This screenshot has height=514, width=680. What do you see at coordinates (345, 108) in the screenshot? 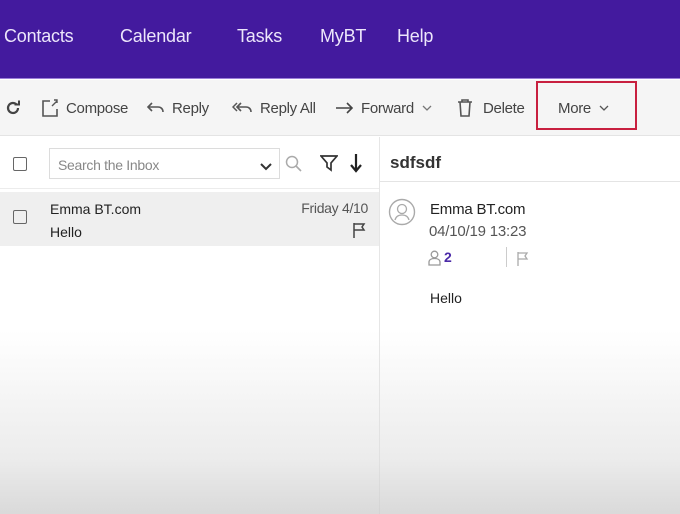
I see `forward-arrow-icon` at bounding box center [345, 108].